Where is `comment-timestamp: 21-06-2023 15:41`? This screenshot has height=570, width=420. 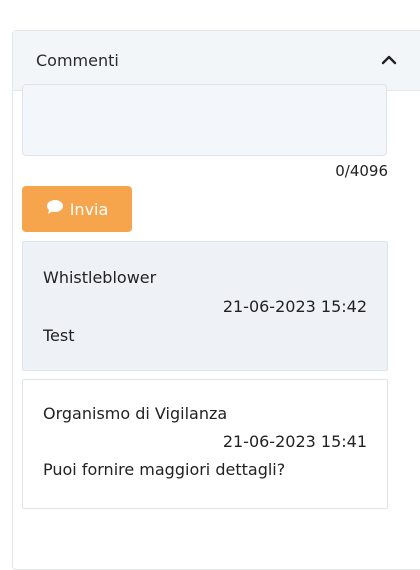
comment-timestamp: 21-06-2023 15:41 is located at coordinates (294, 441).